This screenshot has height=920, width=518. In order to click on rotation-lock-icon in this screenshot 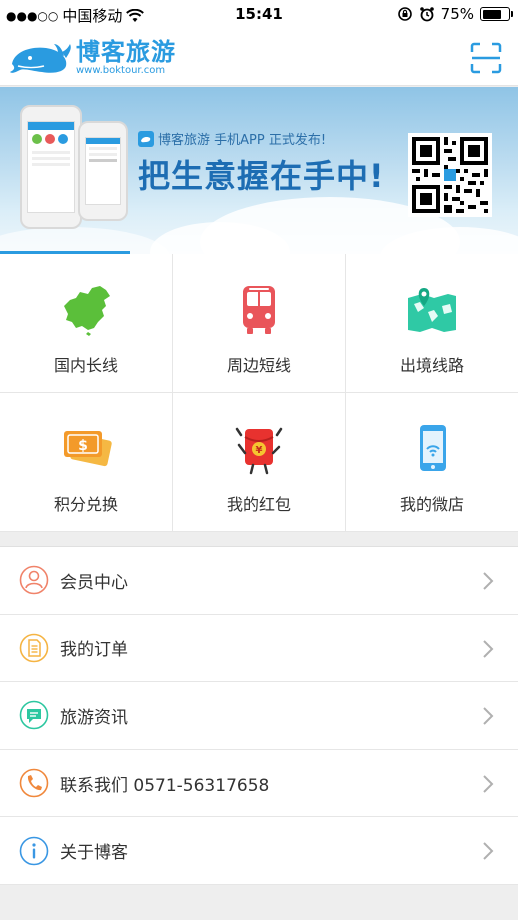, I will do `click(404, 14)`.